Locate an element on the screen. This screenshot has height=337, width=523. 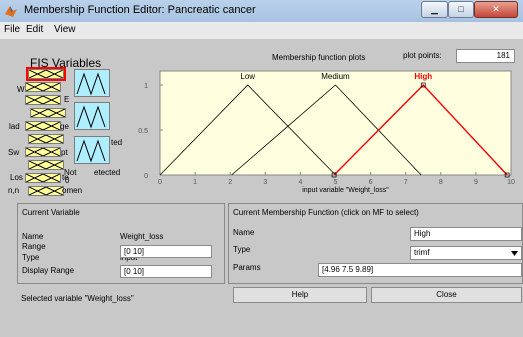
mf-params-label: Params is located at coordinates (247, 267).